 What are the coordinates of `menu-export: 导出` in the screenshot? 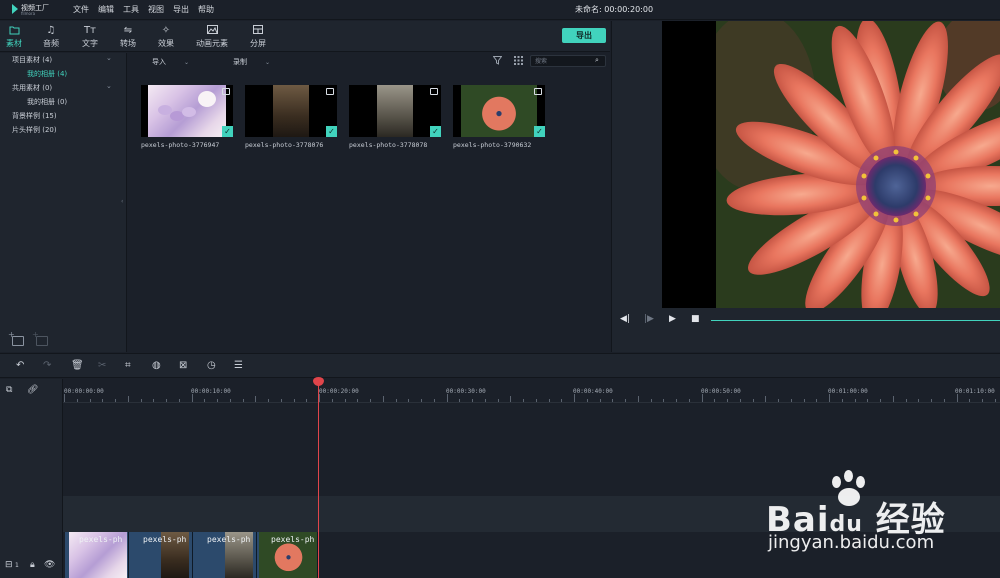 It's located at (181, 9).